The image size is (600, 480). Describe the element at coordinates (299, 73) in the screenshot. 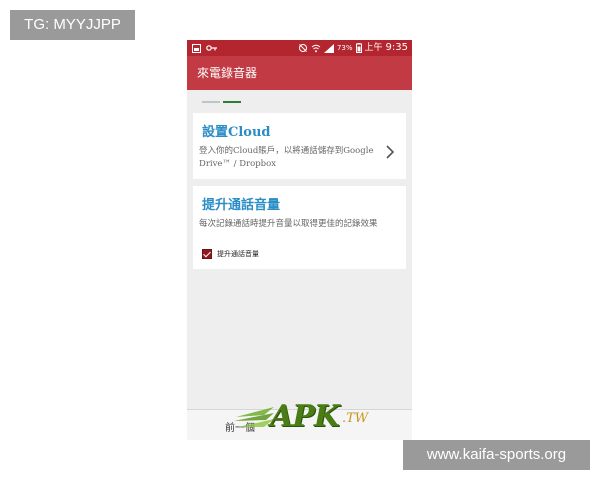

I see `app-bar: 來電錄音器` at that location.